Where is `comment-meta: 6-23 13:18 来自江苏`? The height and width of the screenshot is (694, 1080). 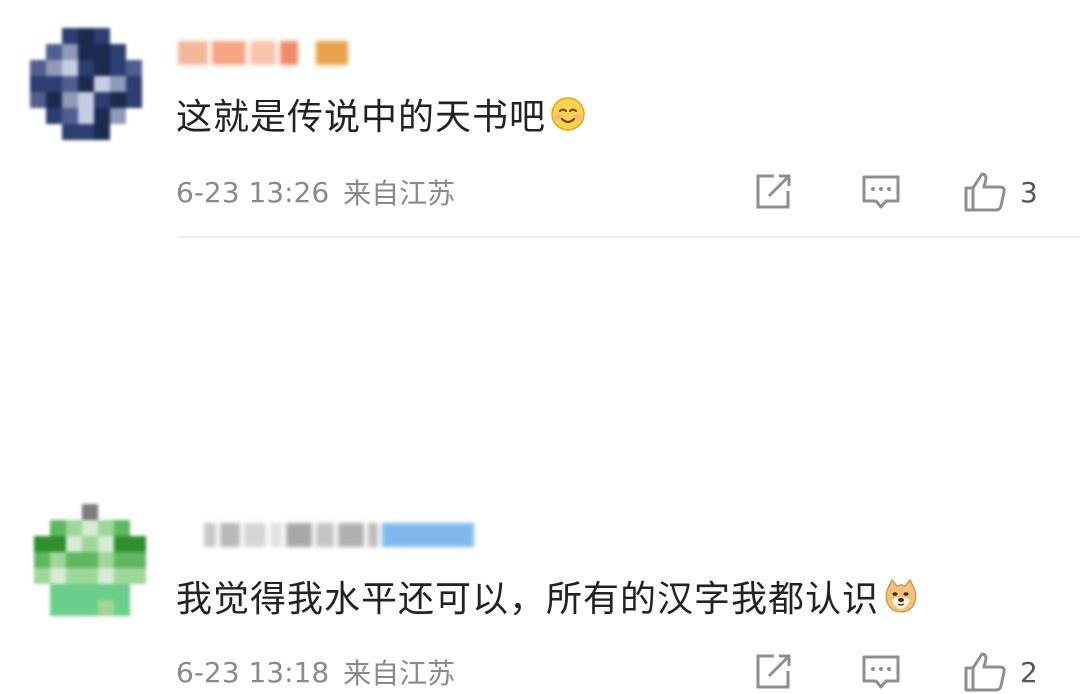
comment-meta: 6-23 13:18 来自江苏 is located at coordinates (315, 672).